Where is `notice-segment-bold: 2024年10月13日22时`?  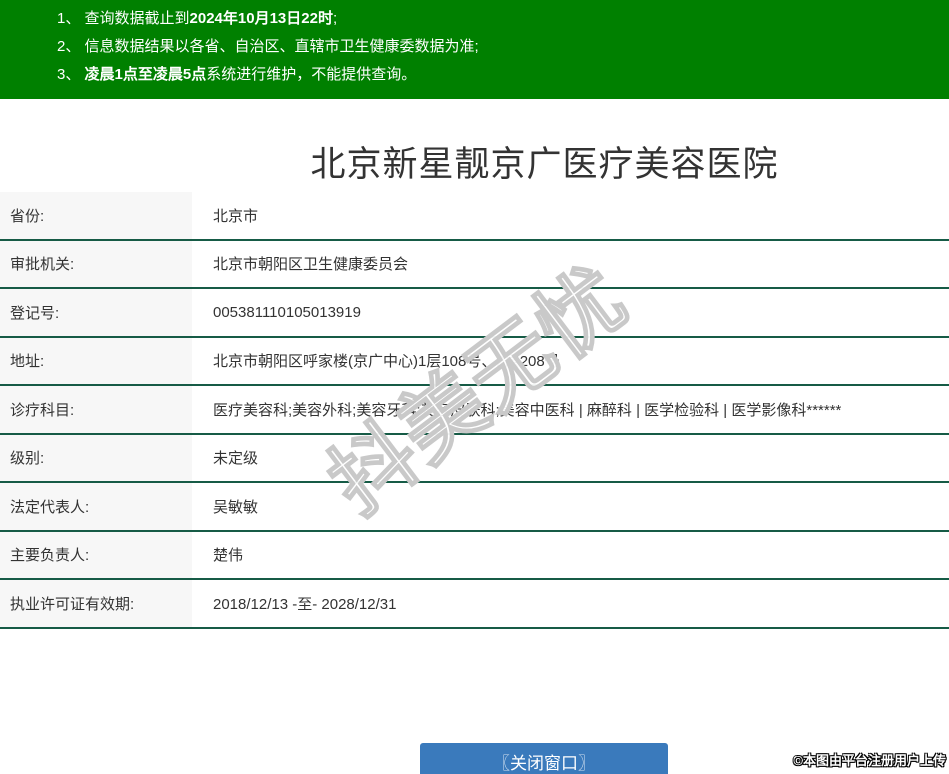
notice-segment-bold: 2024年10月13日22时 is located at coordinates (261, 18).